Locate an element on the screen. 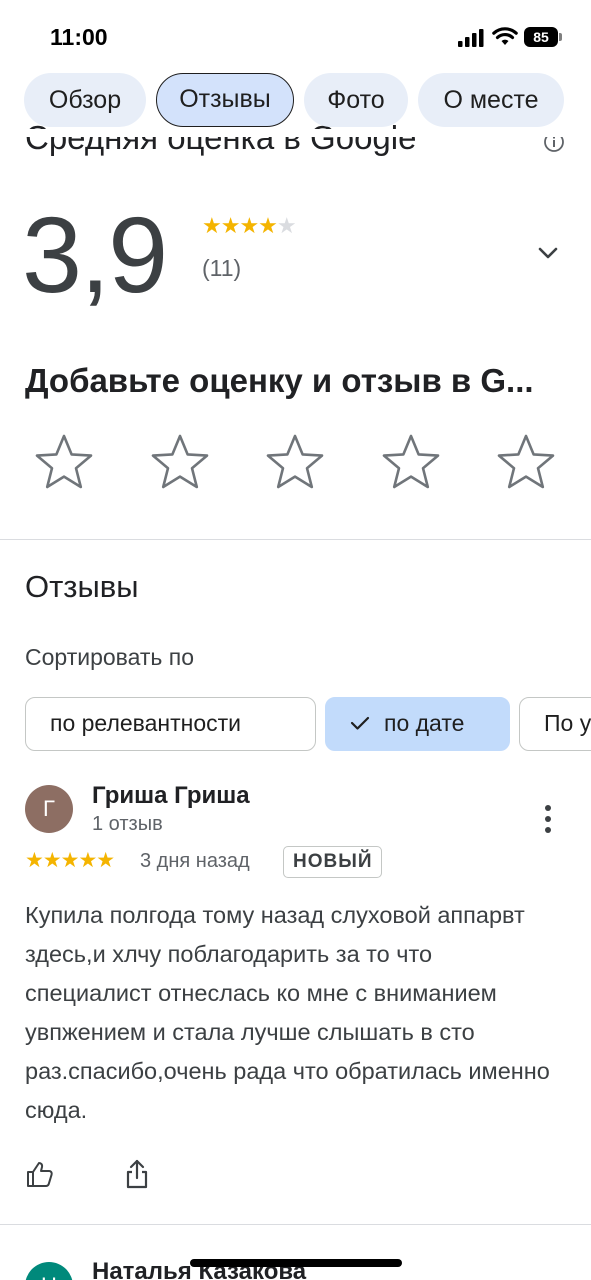 The width and height of the screenshot is (591, 1280). check-icon is located at coordinates (360, 723).